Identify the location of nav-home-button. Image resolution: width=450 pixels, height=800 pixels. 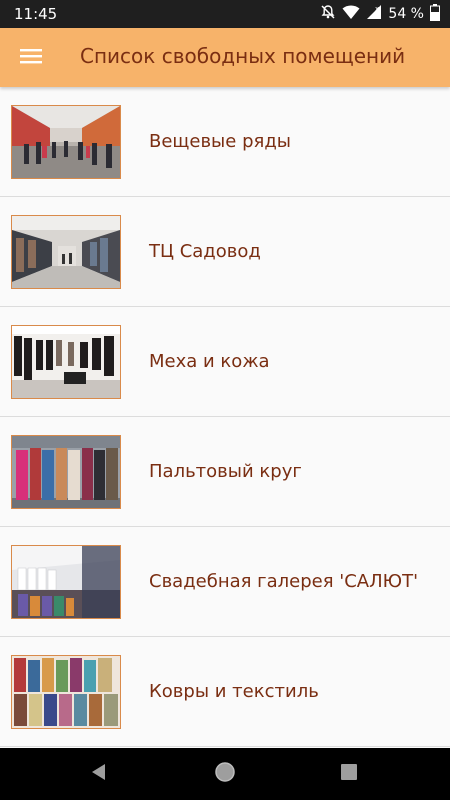
(225, 774).